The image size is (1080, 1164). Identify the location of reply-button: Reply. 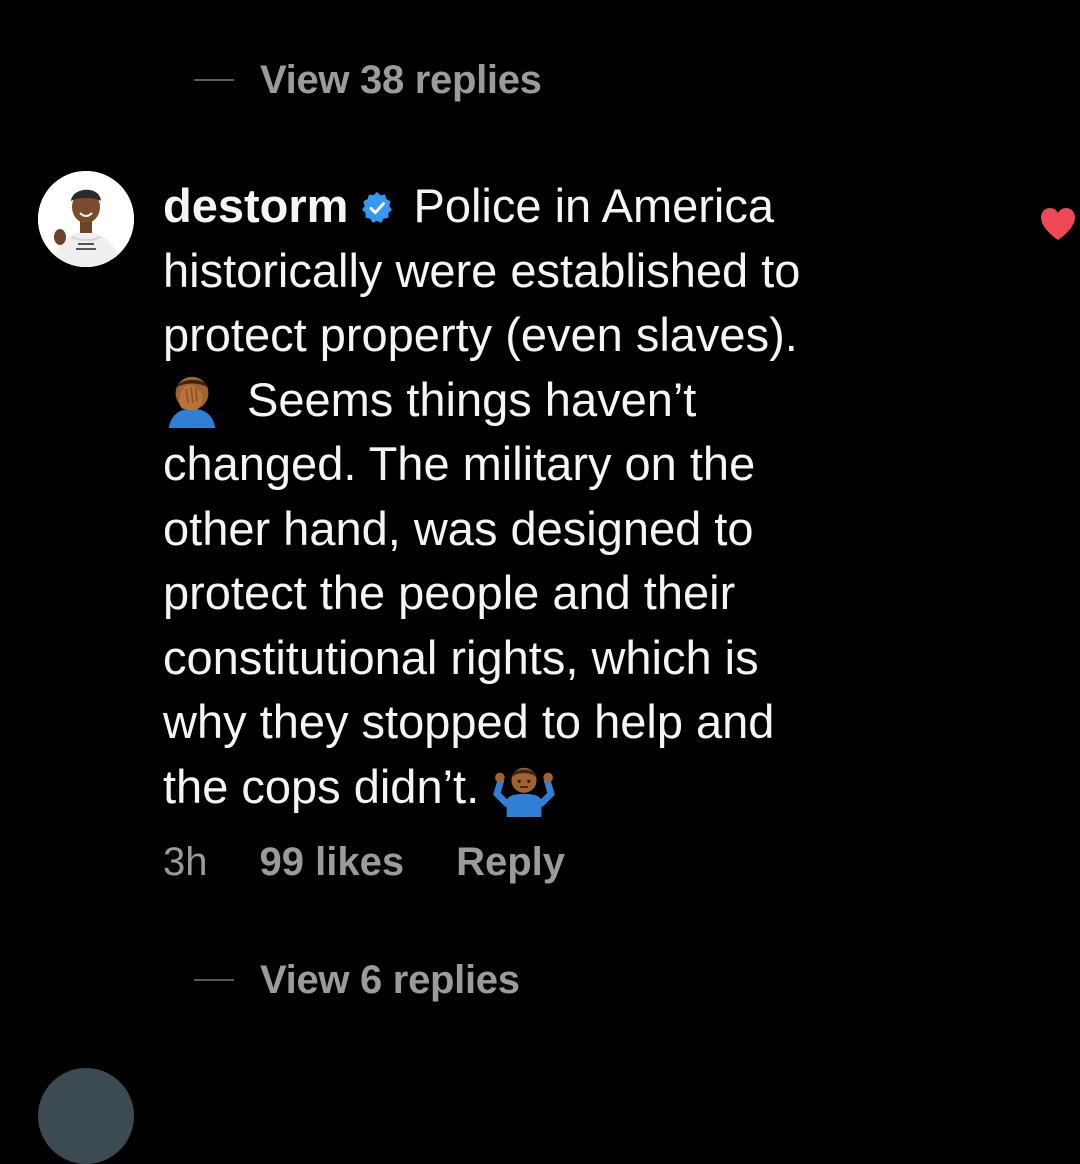
(510, 862).